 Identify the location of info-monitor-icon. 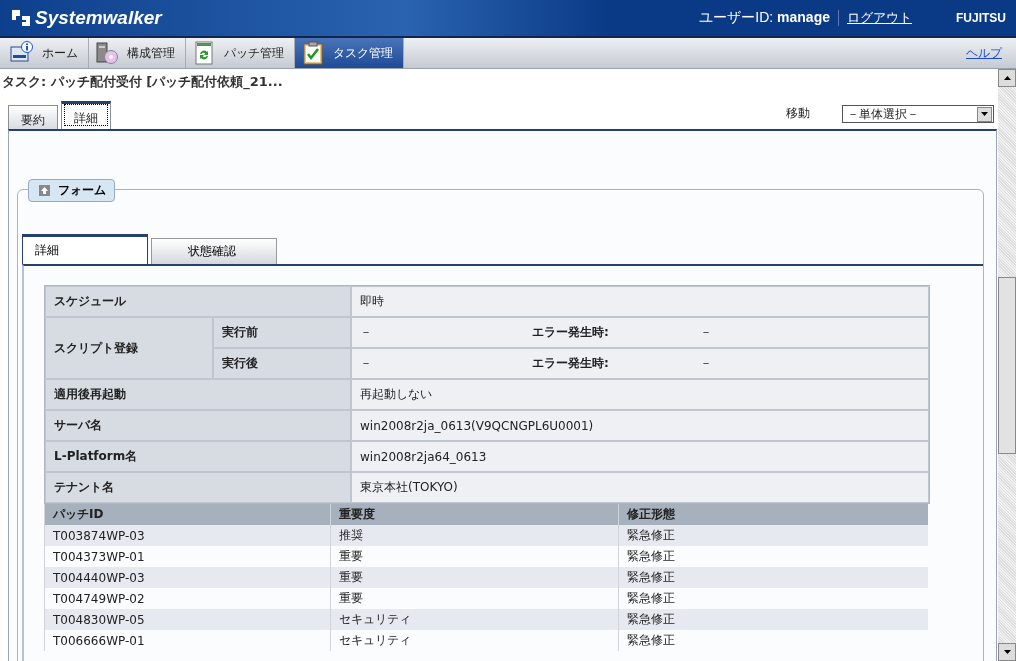
(22, 53).